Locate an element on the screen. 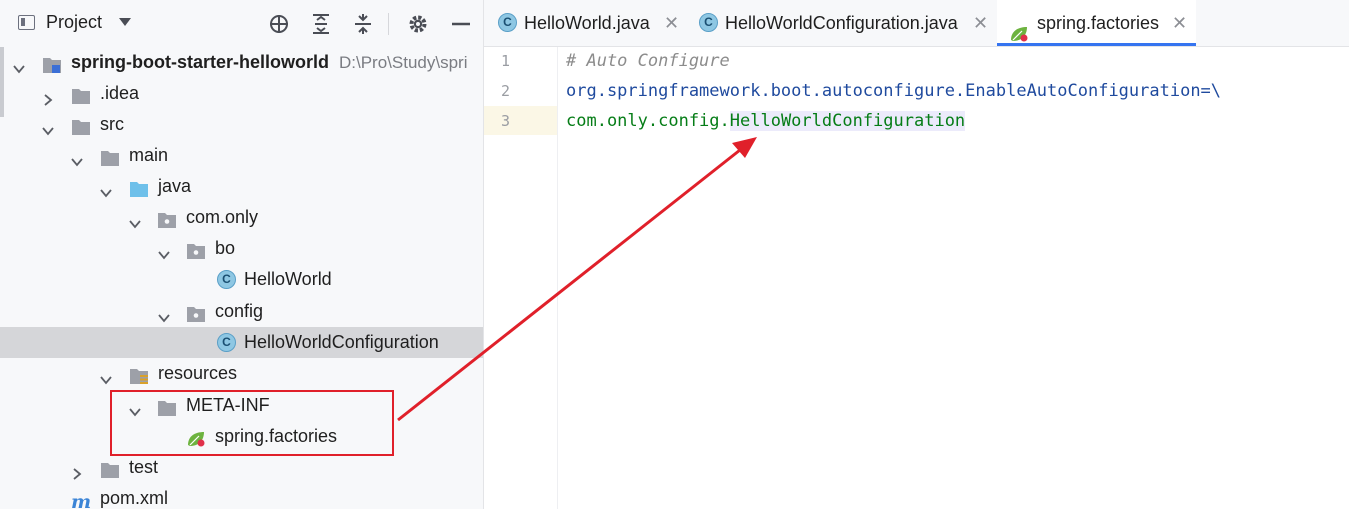 Image resolution: width=1349 pixels, height=509 pixels. tree-node-label: .idea is located at coordinates (120, 93).